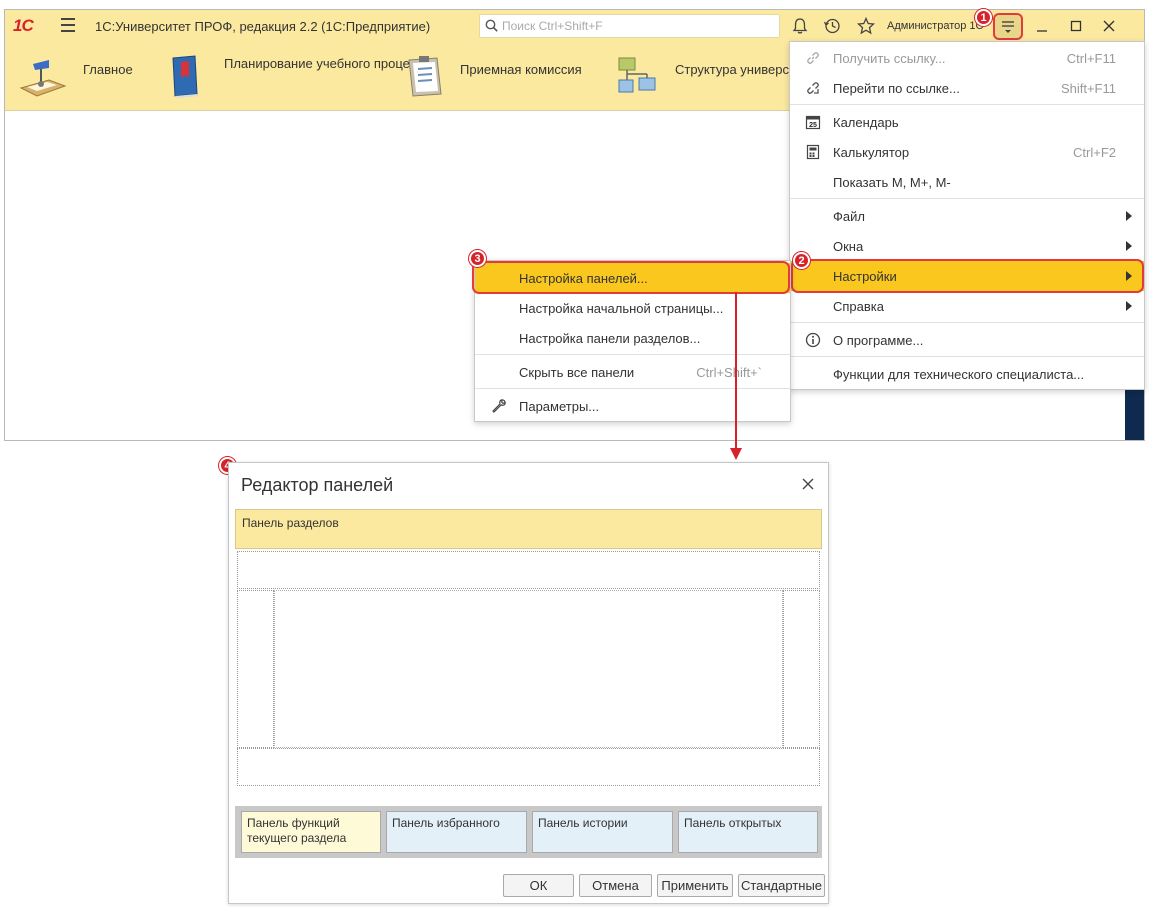 Image resolution: width=1149 pixels, height=907 pixels. What do you see at coordinates (967, 182) in the screenshot?
I see `menu-item-show-memory: Показать M, M+, M-` at bounding box center [967, 182].